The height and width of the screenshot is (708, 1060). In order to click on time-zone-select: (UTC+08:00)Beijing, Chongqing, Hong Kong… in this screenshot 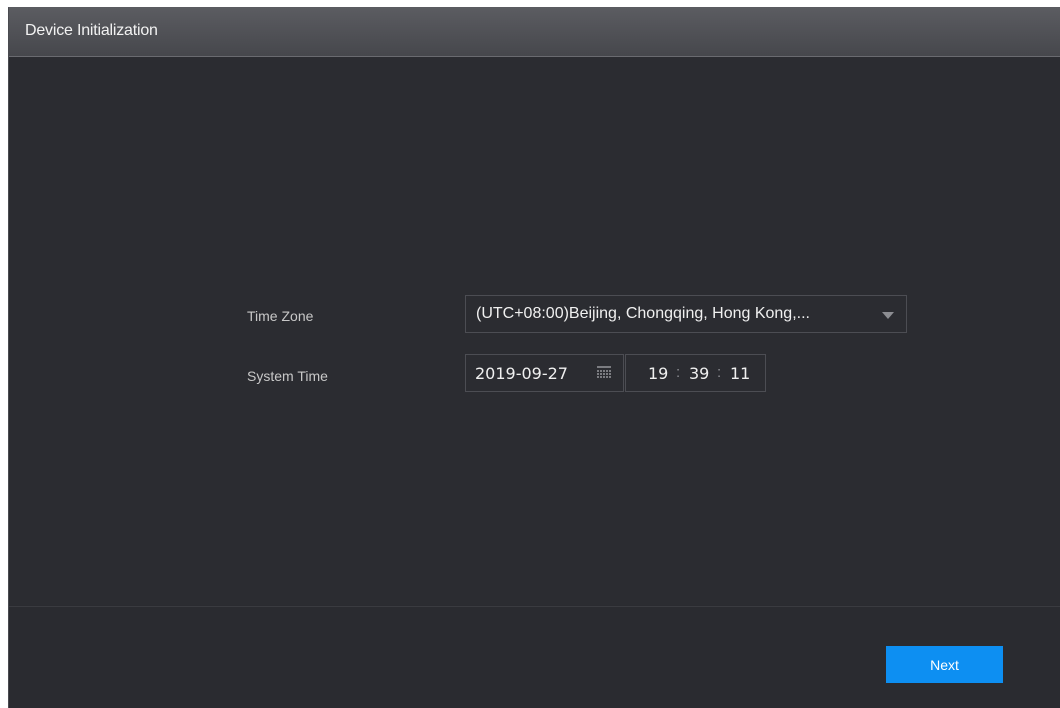, I will do `click(686, 314)`.